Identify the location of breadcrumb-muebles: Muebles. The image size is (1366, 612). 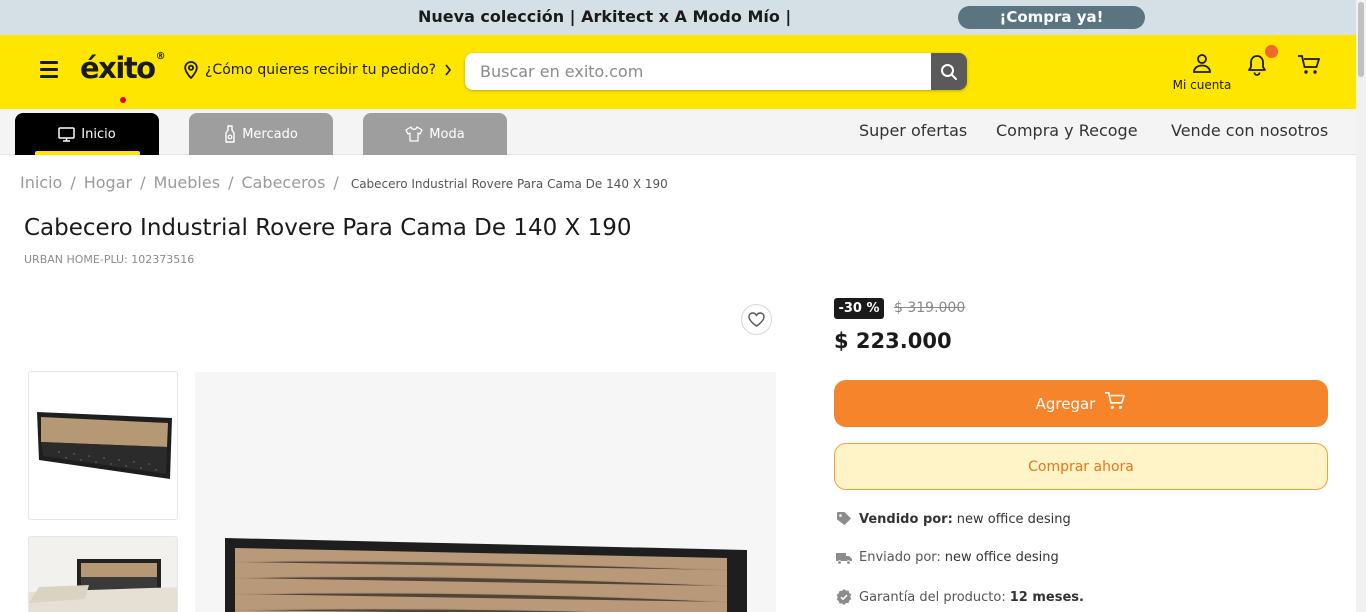
(186, 182).